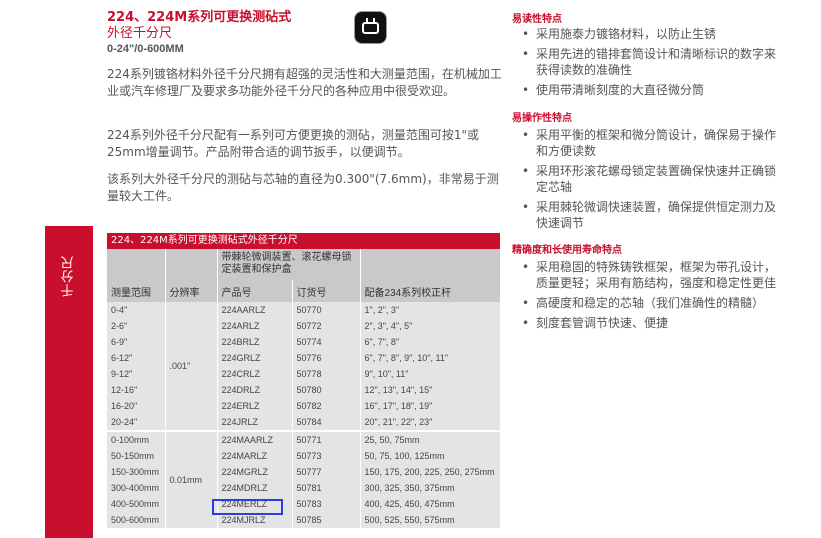  Describe the element at coordinates (325, 406) in the screenshot. I see `cell-order: 50782` at that location.